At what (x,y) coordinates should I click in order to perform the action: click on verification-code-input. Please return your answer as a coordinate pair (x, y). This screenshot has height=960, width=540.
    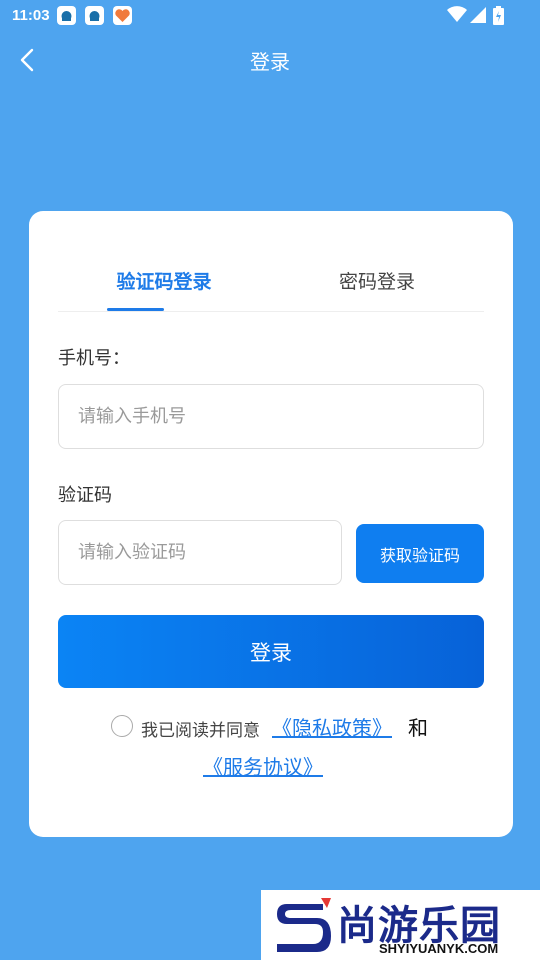
    Looking at the image, I should click on (200, 552).